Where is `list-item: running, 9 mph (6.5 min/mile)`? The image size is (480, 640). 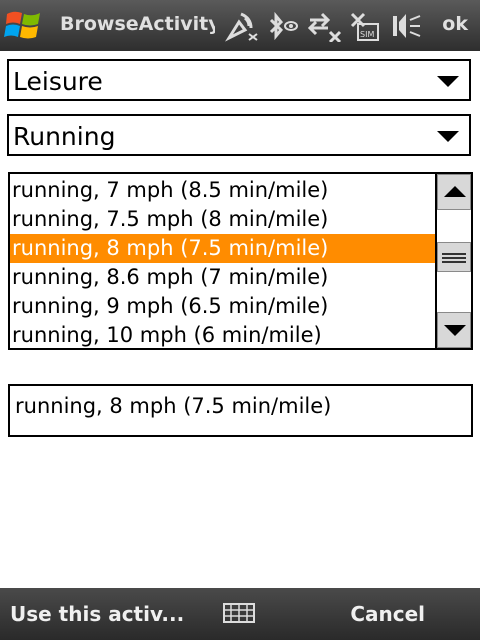
list-item: running, 9 mph (6.5 min/mile) is located at coordinates (223, 306).